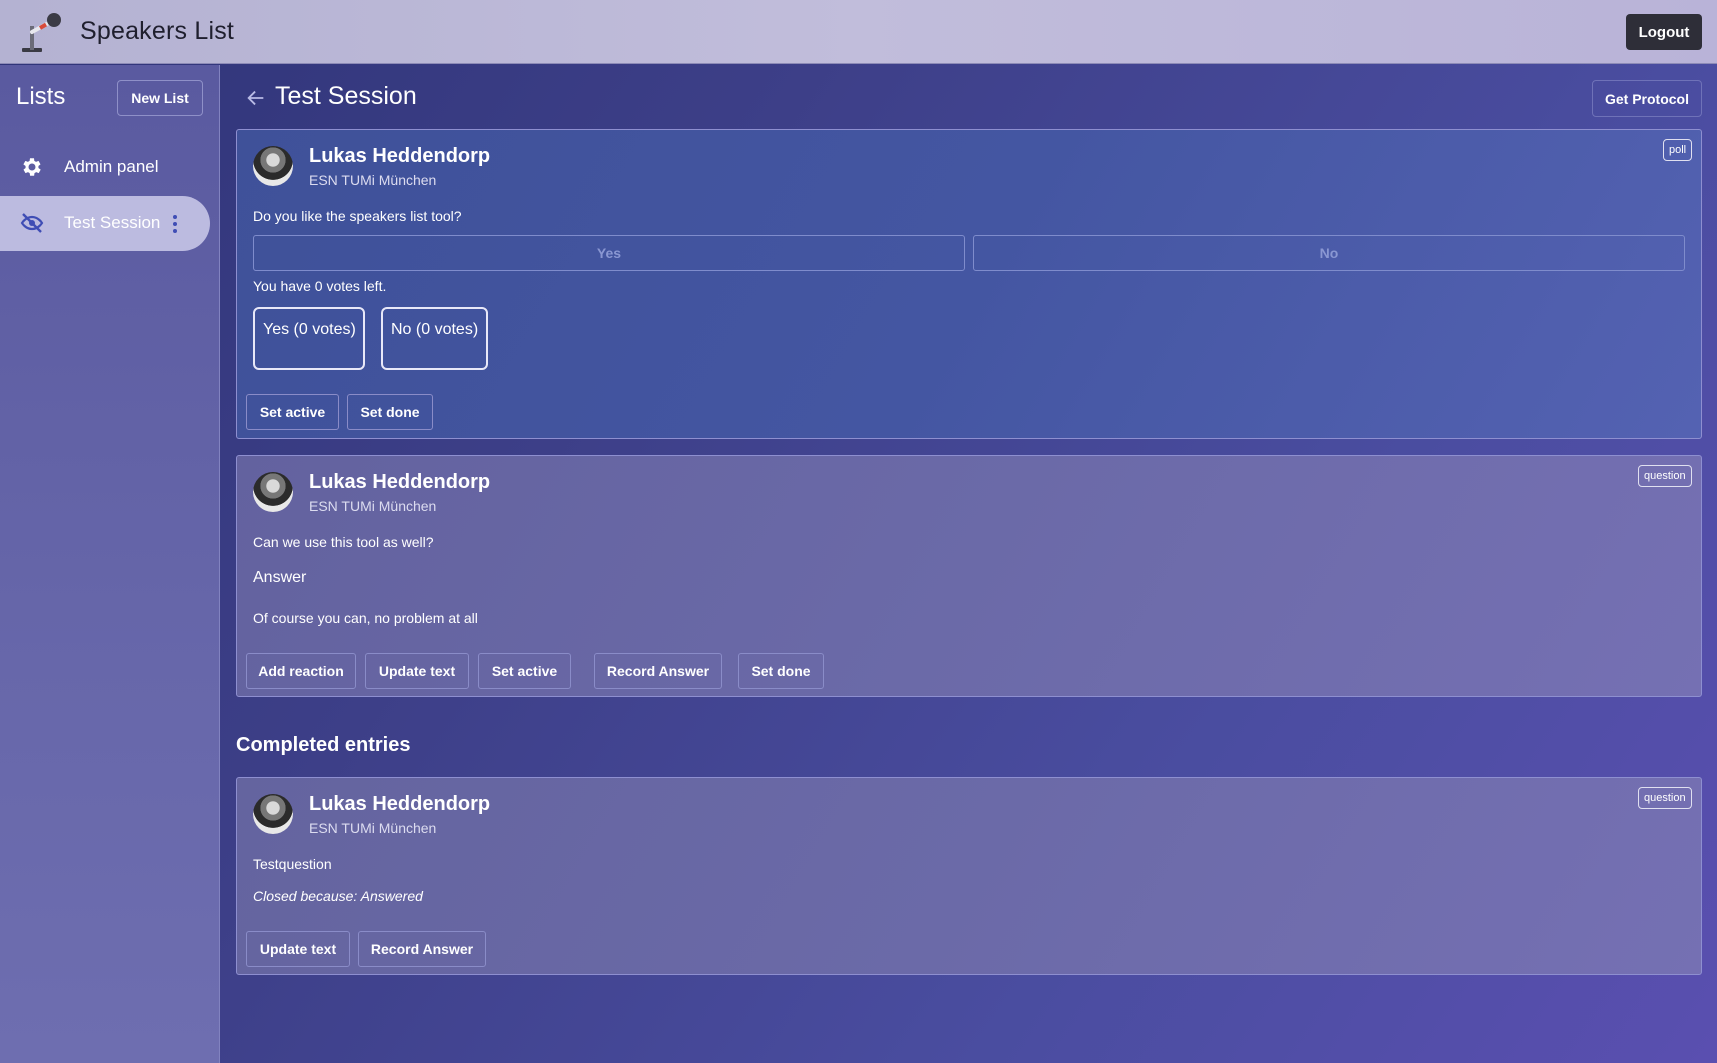 The height and width of the screenshot is (1063, 1717). Describe the element at coordinates (338, 896) in the screenshot. I see `closed-reason-text: Closed because: Answered` at that location.